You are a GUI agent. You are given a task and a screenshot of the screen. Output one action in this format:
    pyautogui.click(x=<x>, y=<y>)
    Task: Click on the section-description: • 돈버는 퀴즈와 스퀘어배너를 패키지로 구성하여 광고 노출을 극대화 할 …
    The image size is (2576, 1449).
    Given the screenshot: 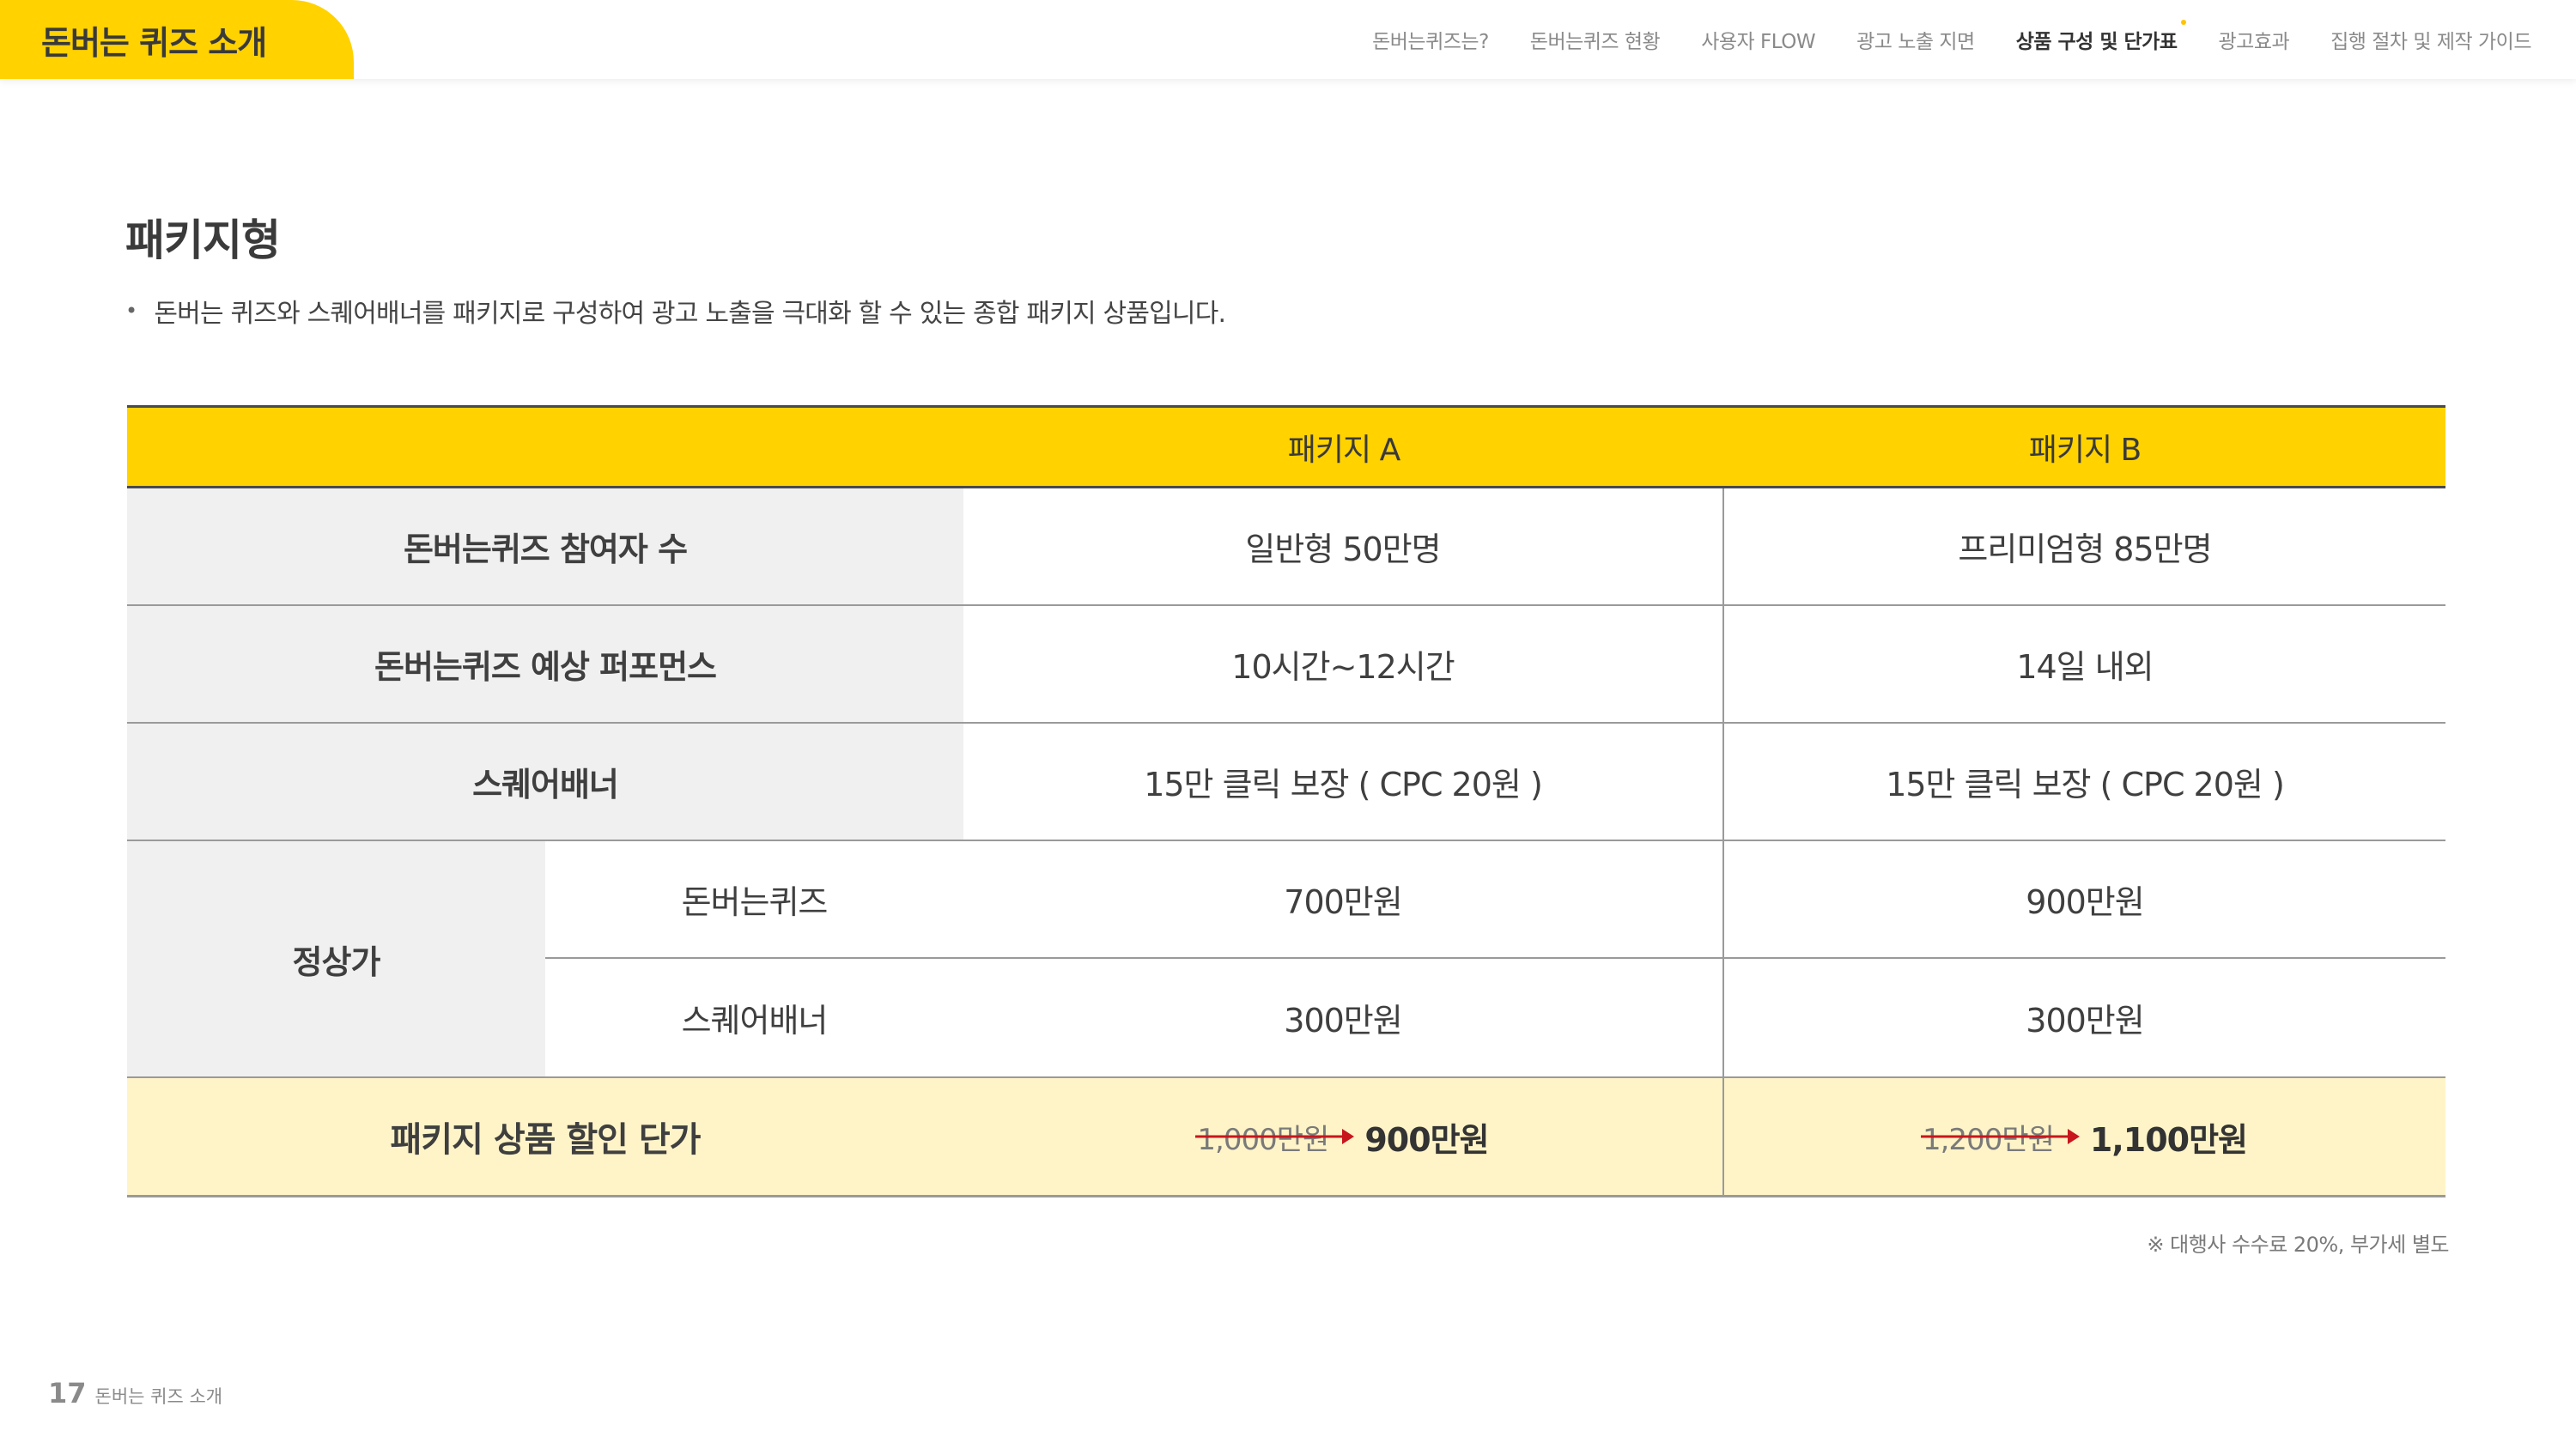 What is the action you would take?
    pyautogui.click(x=675, y=311)
    